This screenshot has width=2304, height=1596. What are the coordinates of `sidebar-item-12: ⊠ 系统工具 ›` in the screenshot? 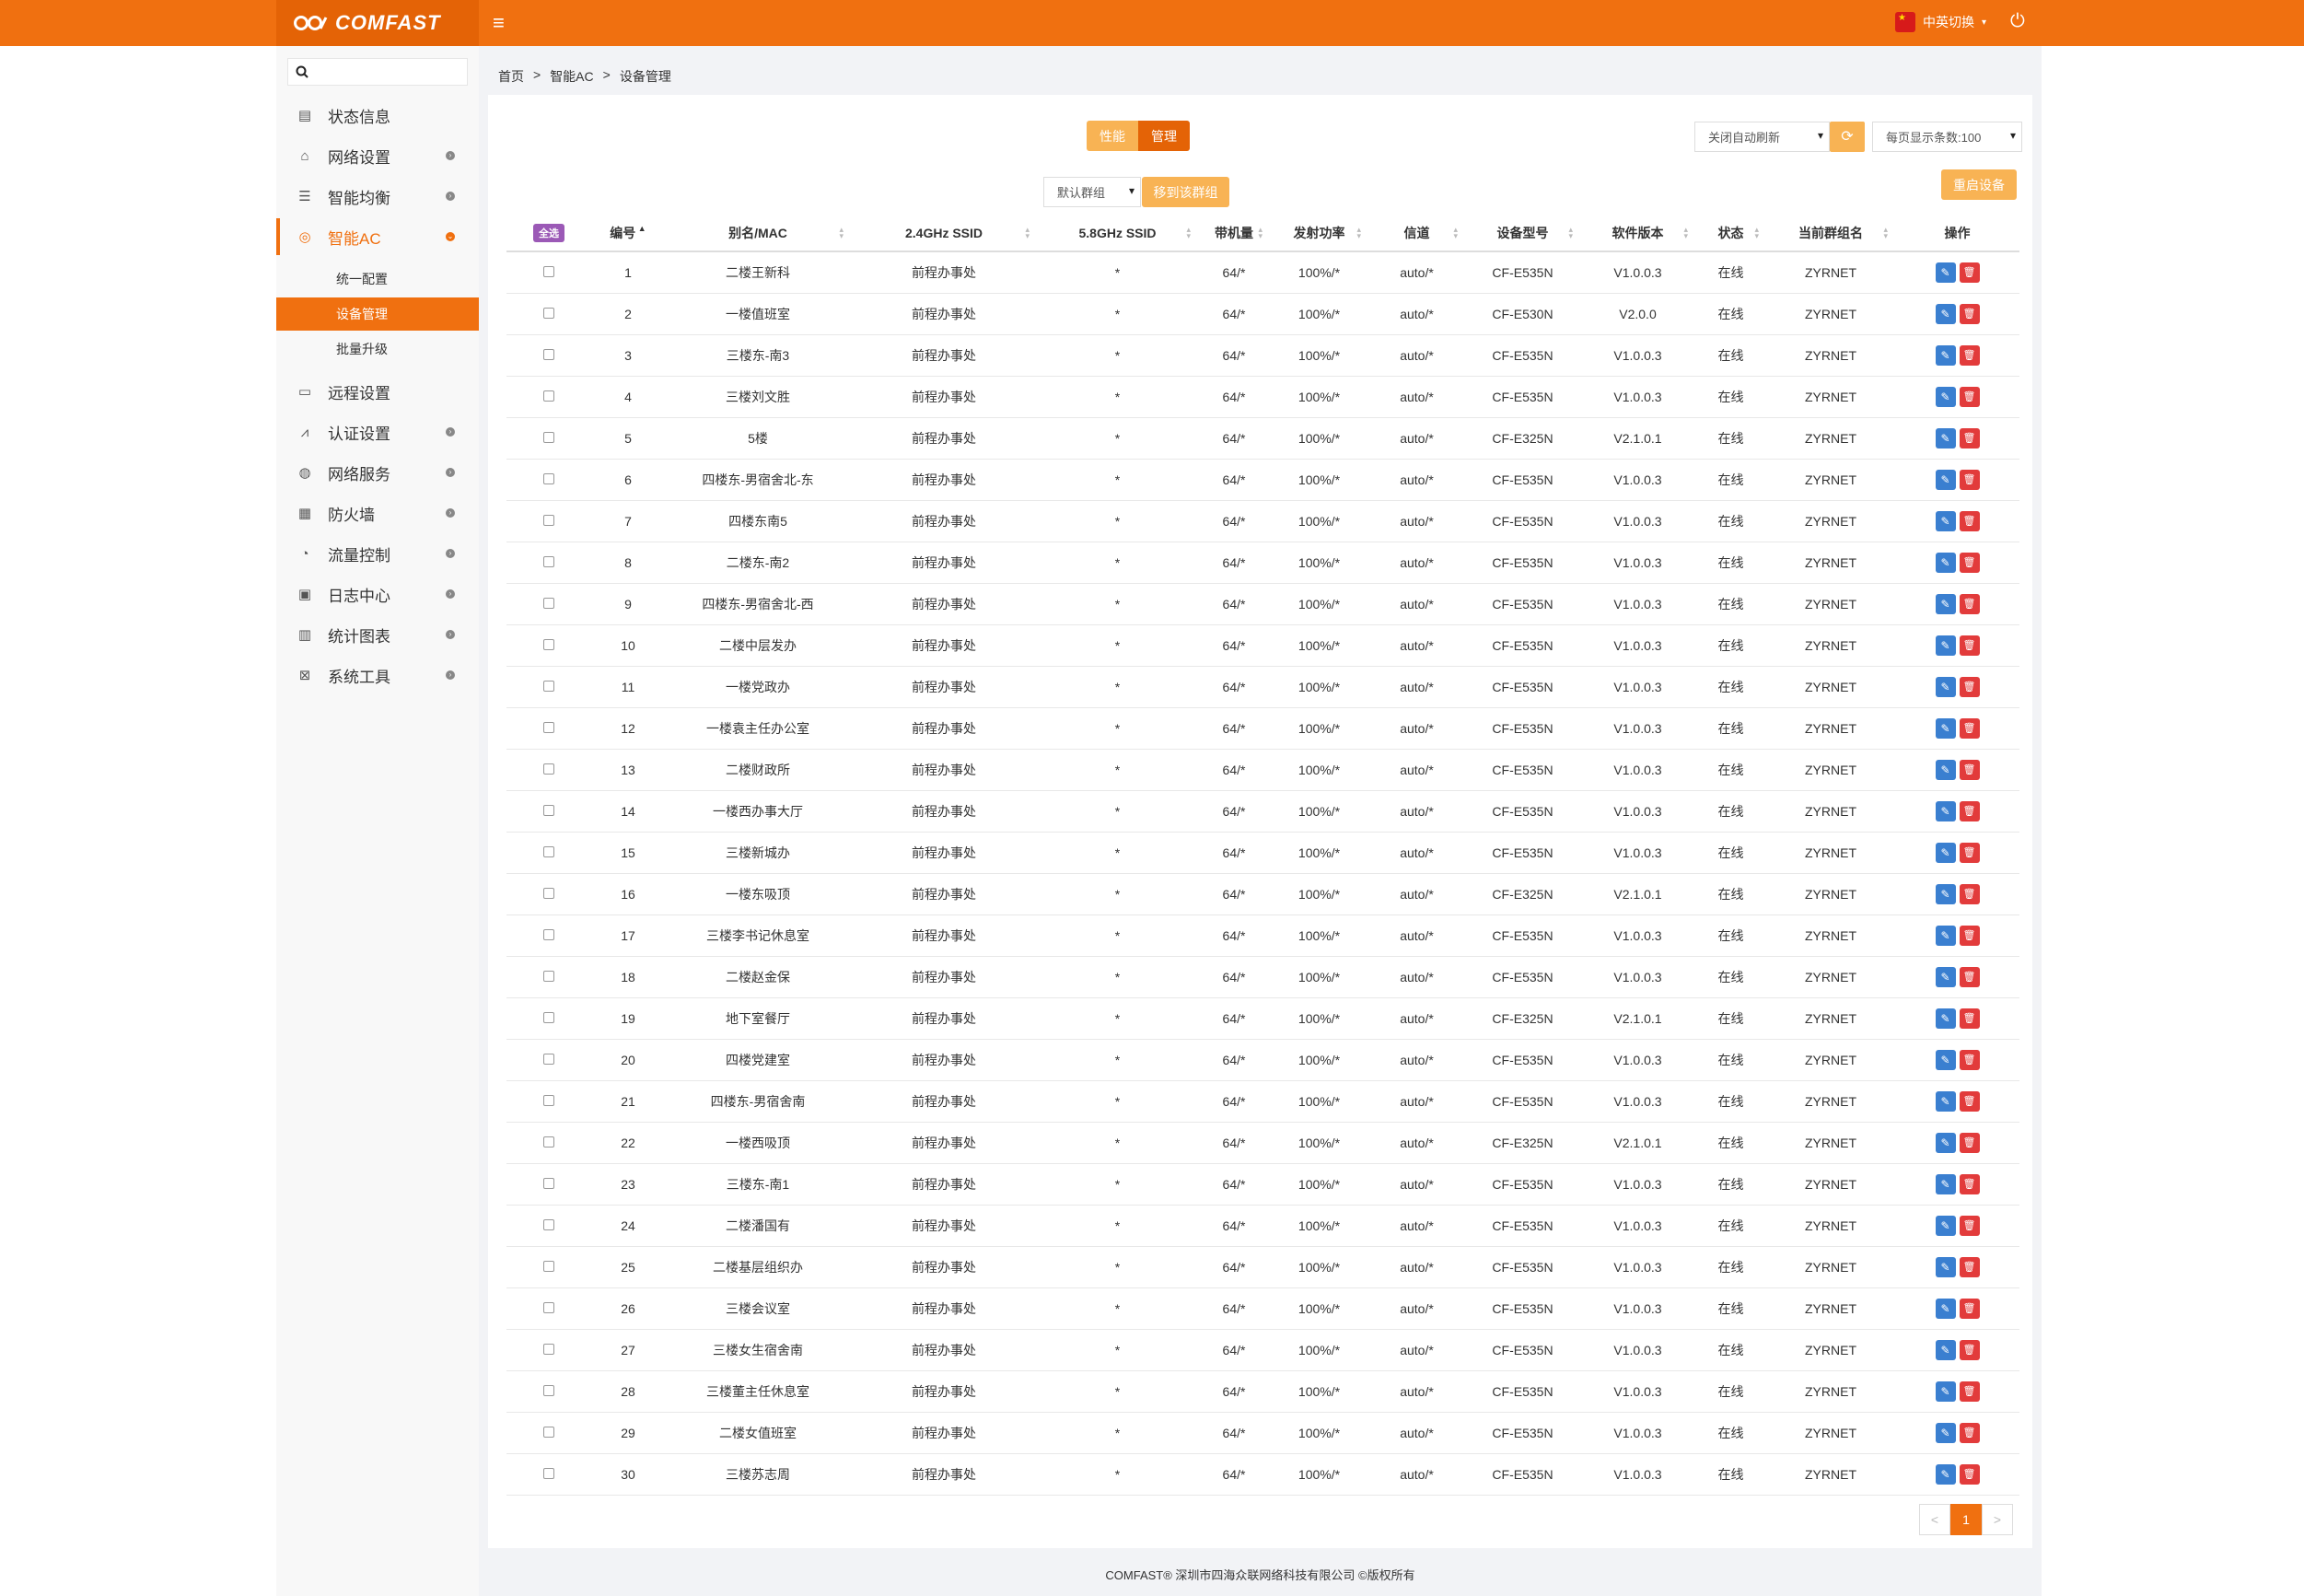 It's located at (377, 675).